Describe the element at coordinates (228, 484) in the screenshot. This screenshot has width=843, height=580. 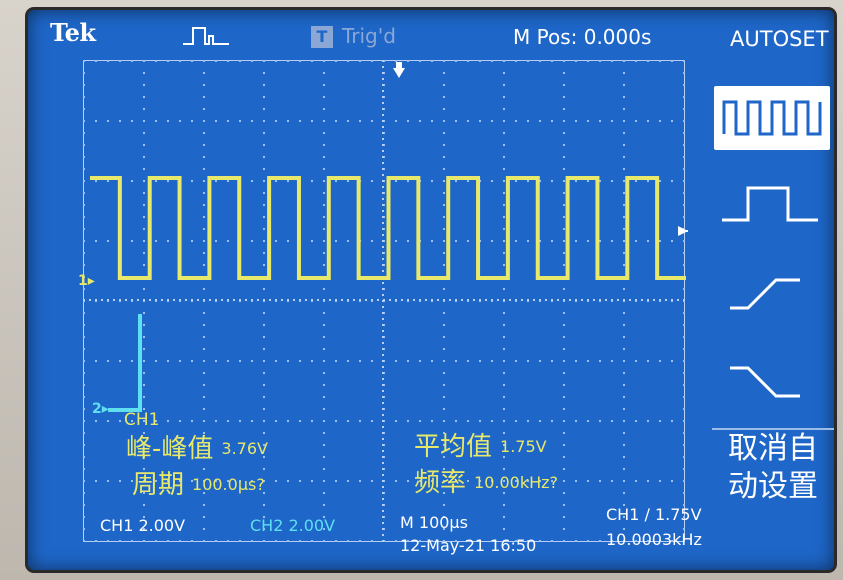
I see `period-value: 100.0μs?` at that location.